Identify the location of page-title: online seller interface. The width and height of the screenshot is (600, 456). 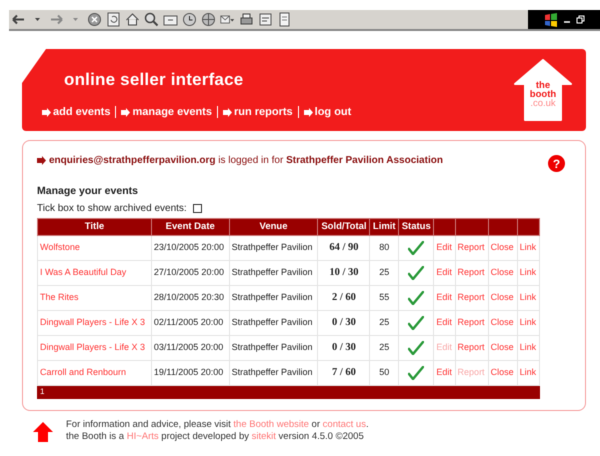
(154, 80).